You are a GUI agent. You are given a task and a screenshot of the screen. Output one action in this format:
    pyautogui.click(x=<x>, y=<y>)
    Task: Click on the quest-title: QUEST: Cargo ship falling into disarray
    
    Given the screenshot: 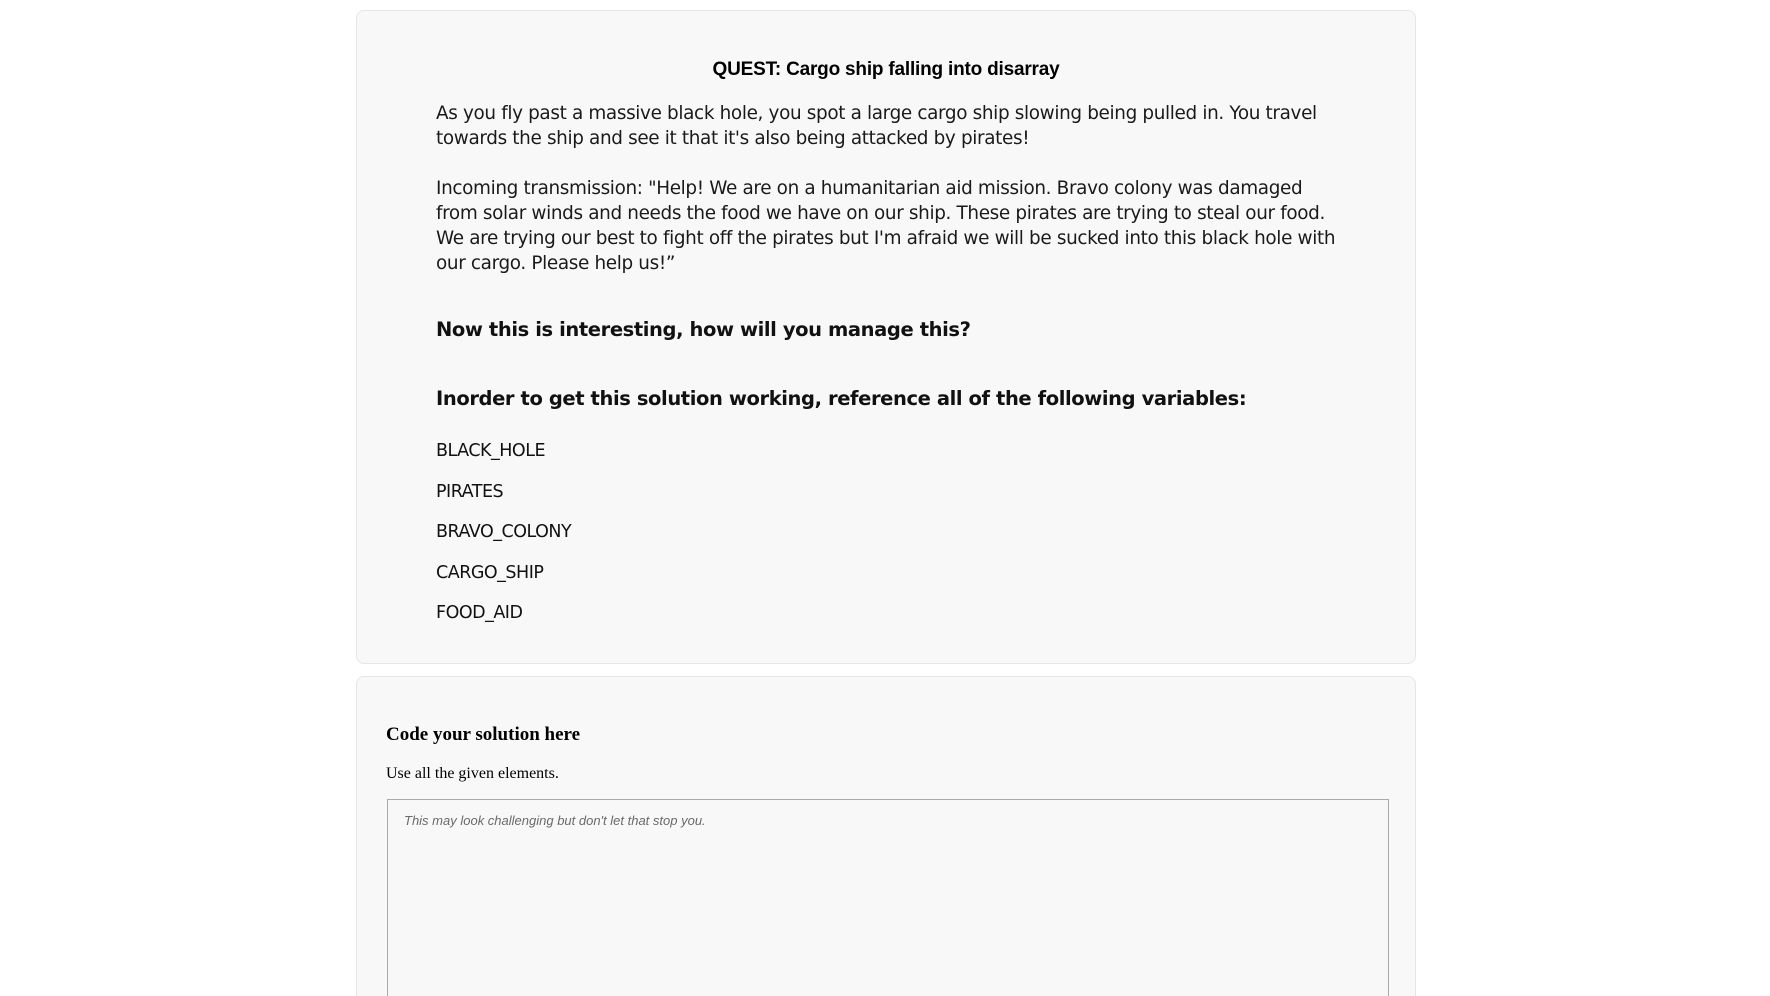 What is the action you would take?
    pyautogui.click(x=886, y=69)
    